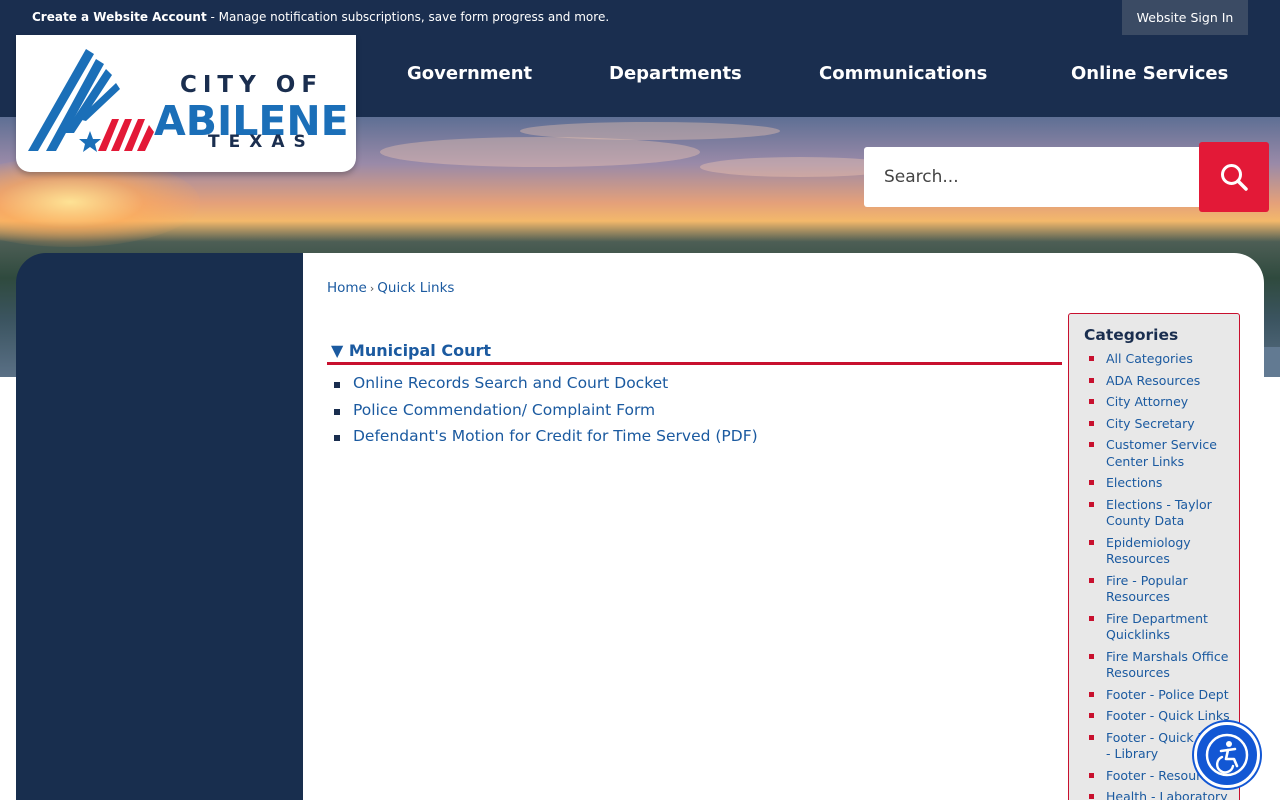 The image size is (1280, 800). What do you see at coordinates (1161, 627) in the screenshot?
I see `category-item: Fire Department Quicklinks` at bounding box center [1161, 627].